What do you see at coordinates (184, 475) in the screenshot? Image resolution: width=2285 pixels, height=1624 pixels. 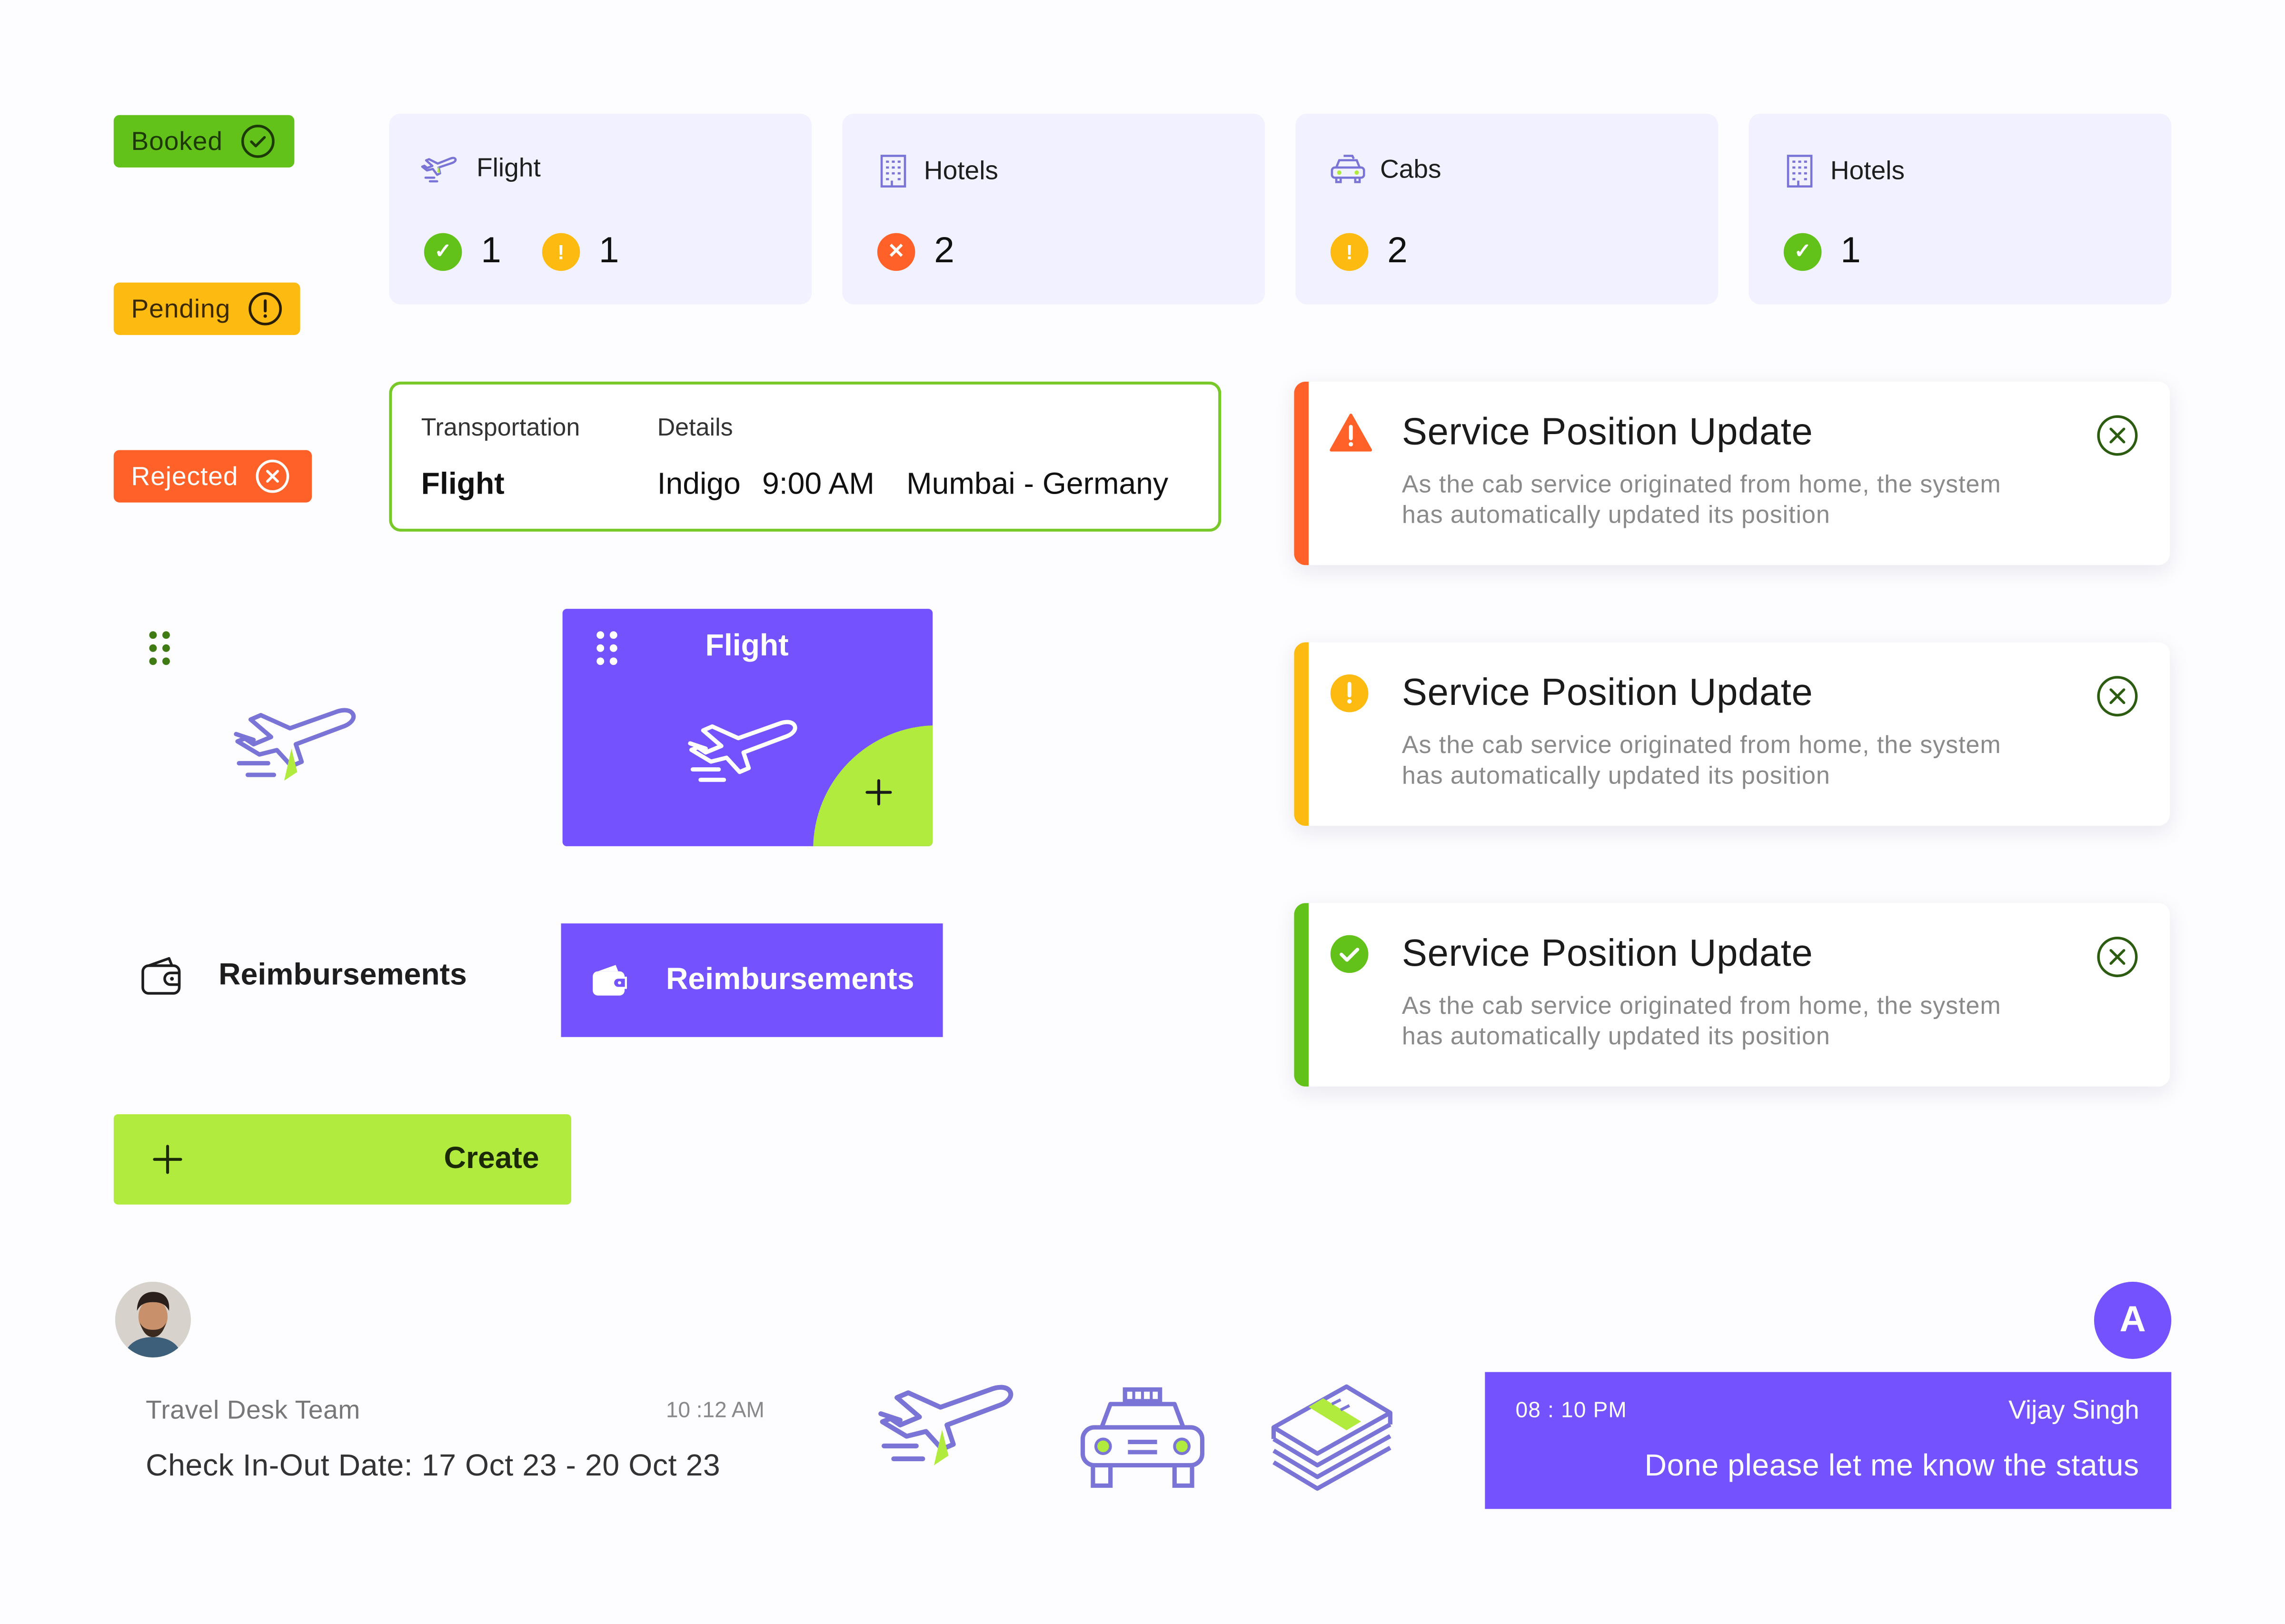 I see `pill-label: Rejected` at bounding box center [184, 475].